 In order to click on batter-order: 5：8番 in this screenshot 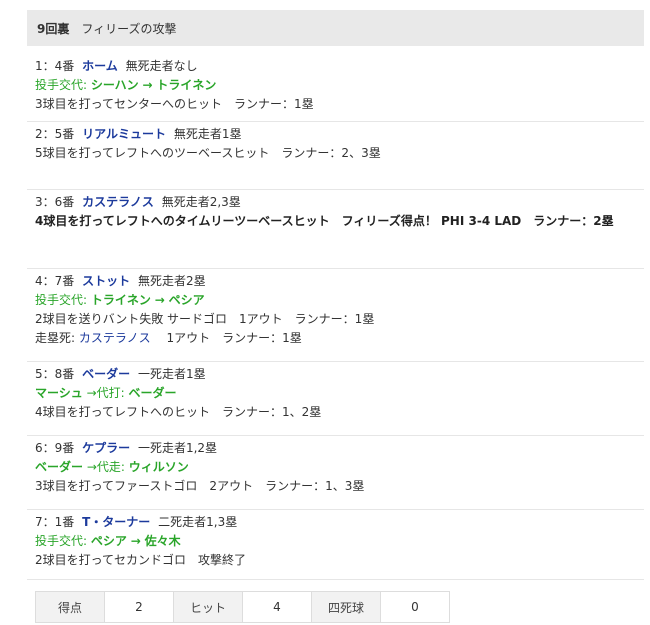, I will do `click(55, 374)`.